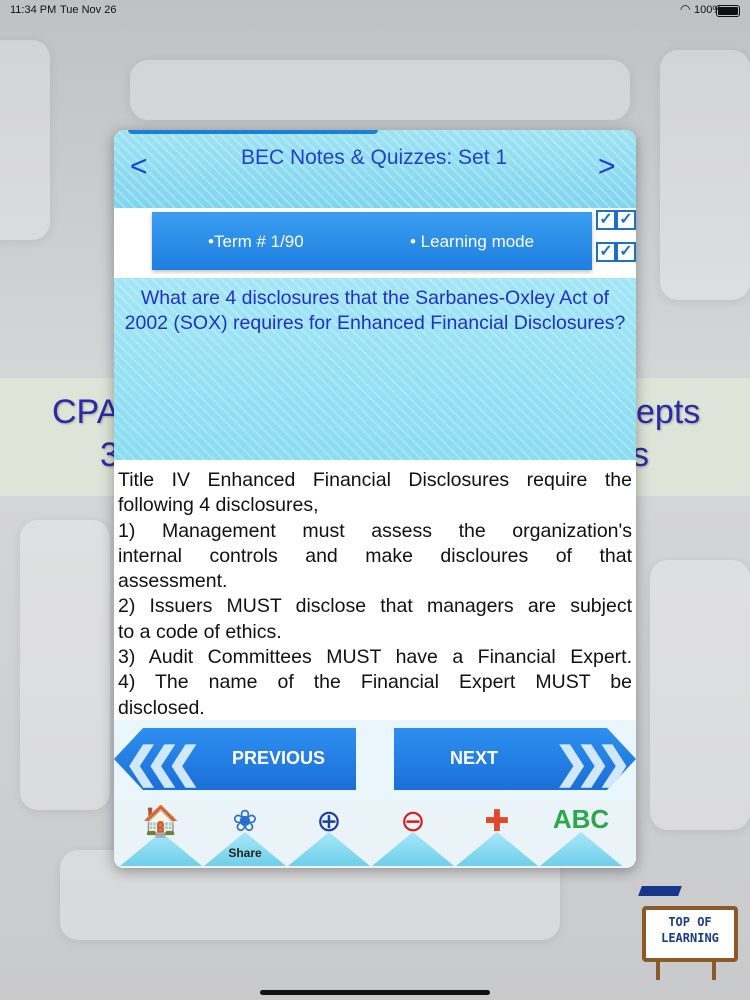 The height and width of the screenshot is (1000, 750). Describe the element at coordinates (690, 922) in the screenshot. I see `logo-line-1: TOP OF` at that location.